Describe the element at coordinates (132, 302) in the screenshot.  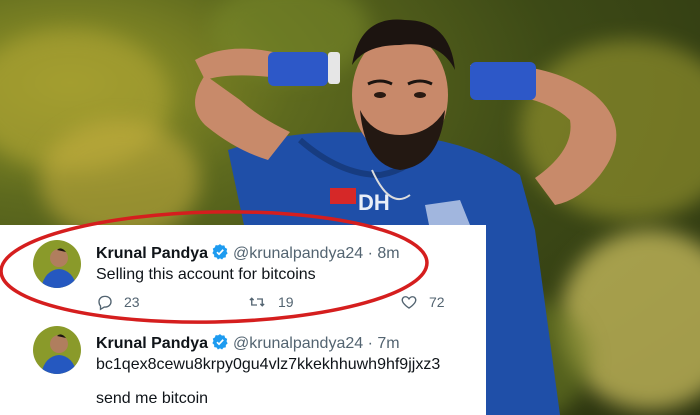
I see `reply-count: 23` at that location.